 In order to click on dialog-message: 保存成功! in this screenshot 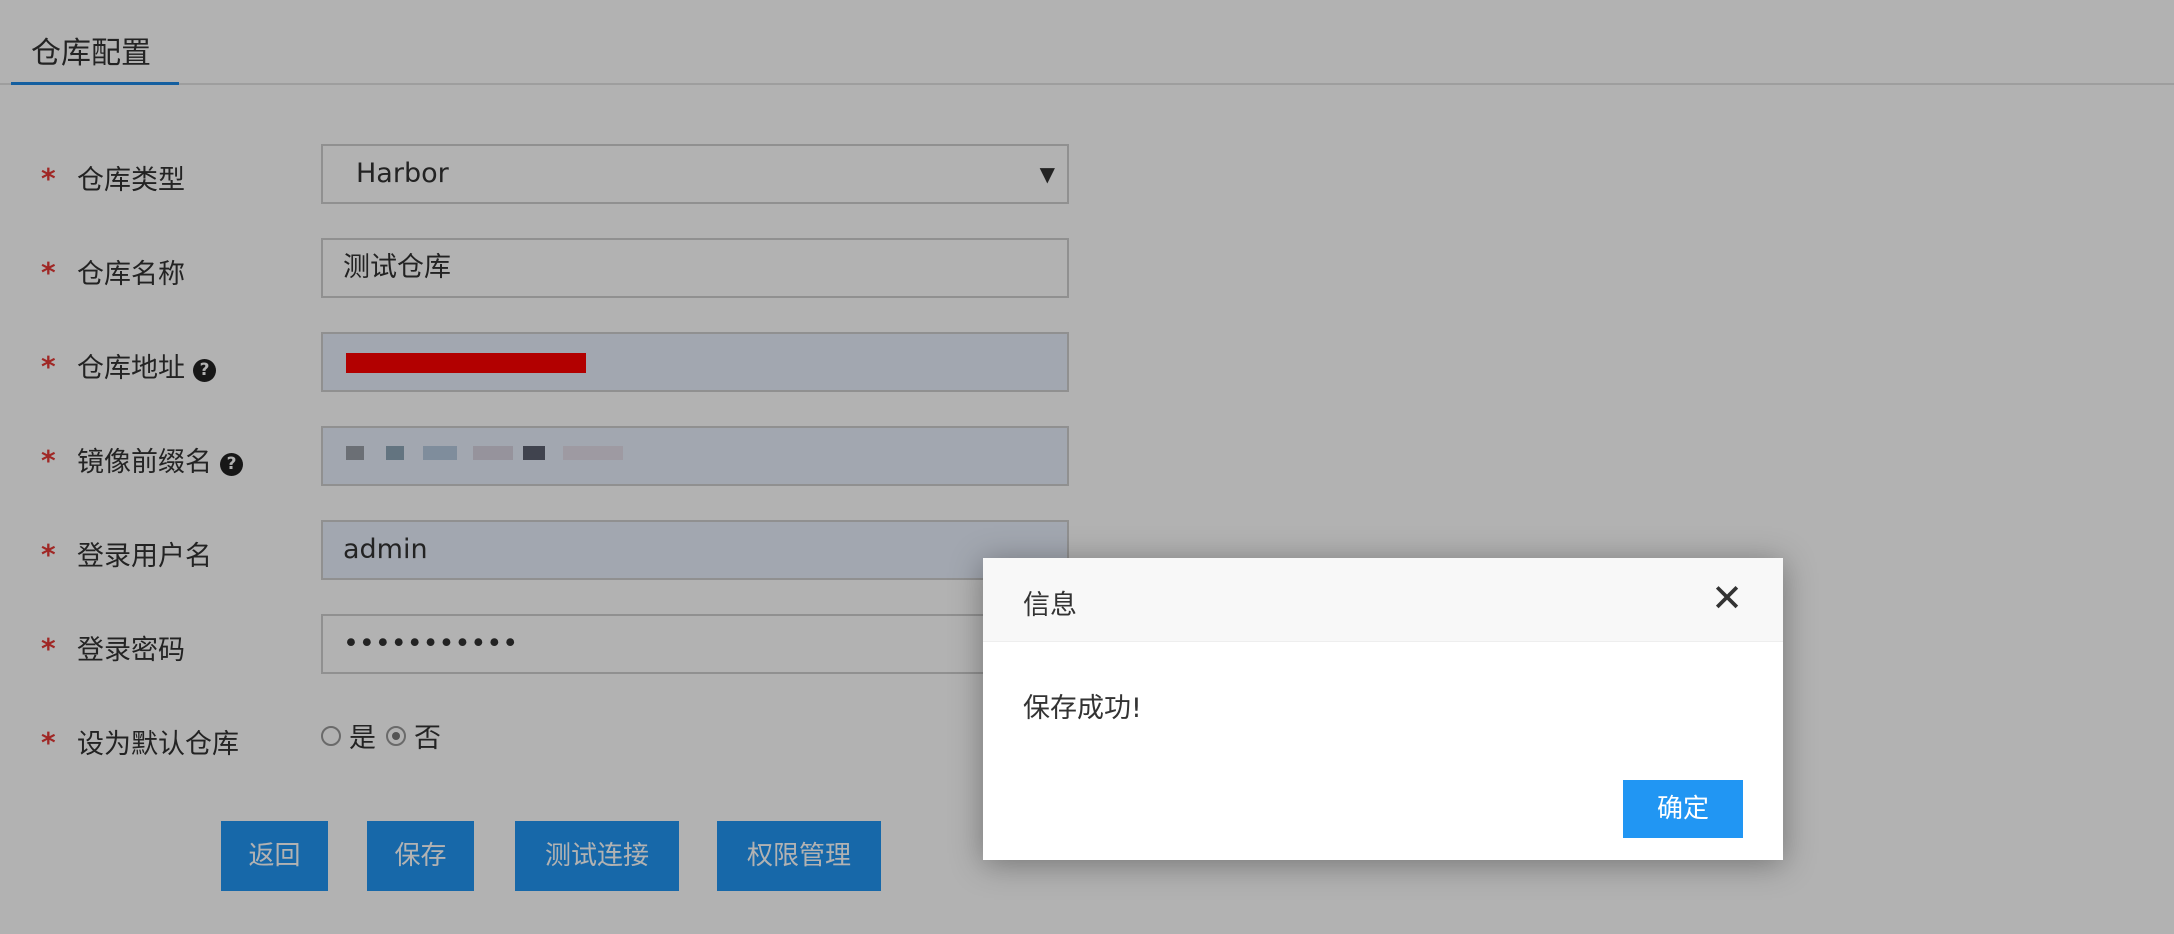, I will do `click(1082, 708)`.